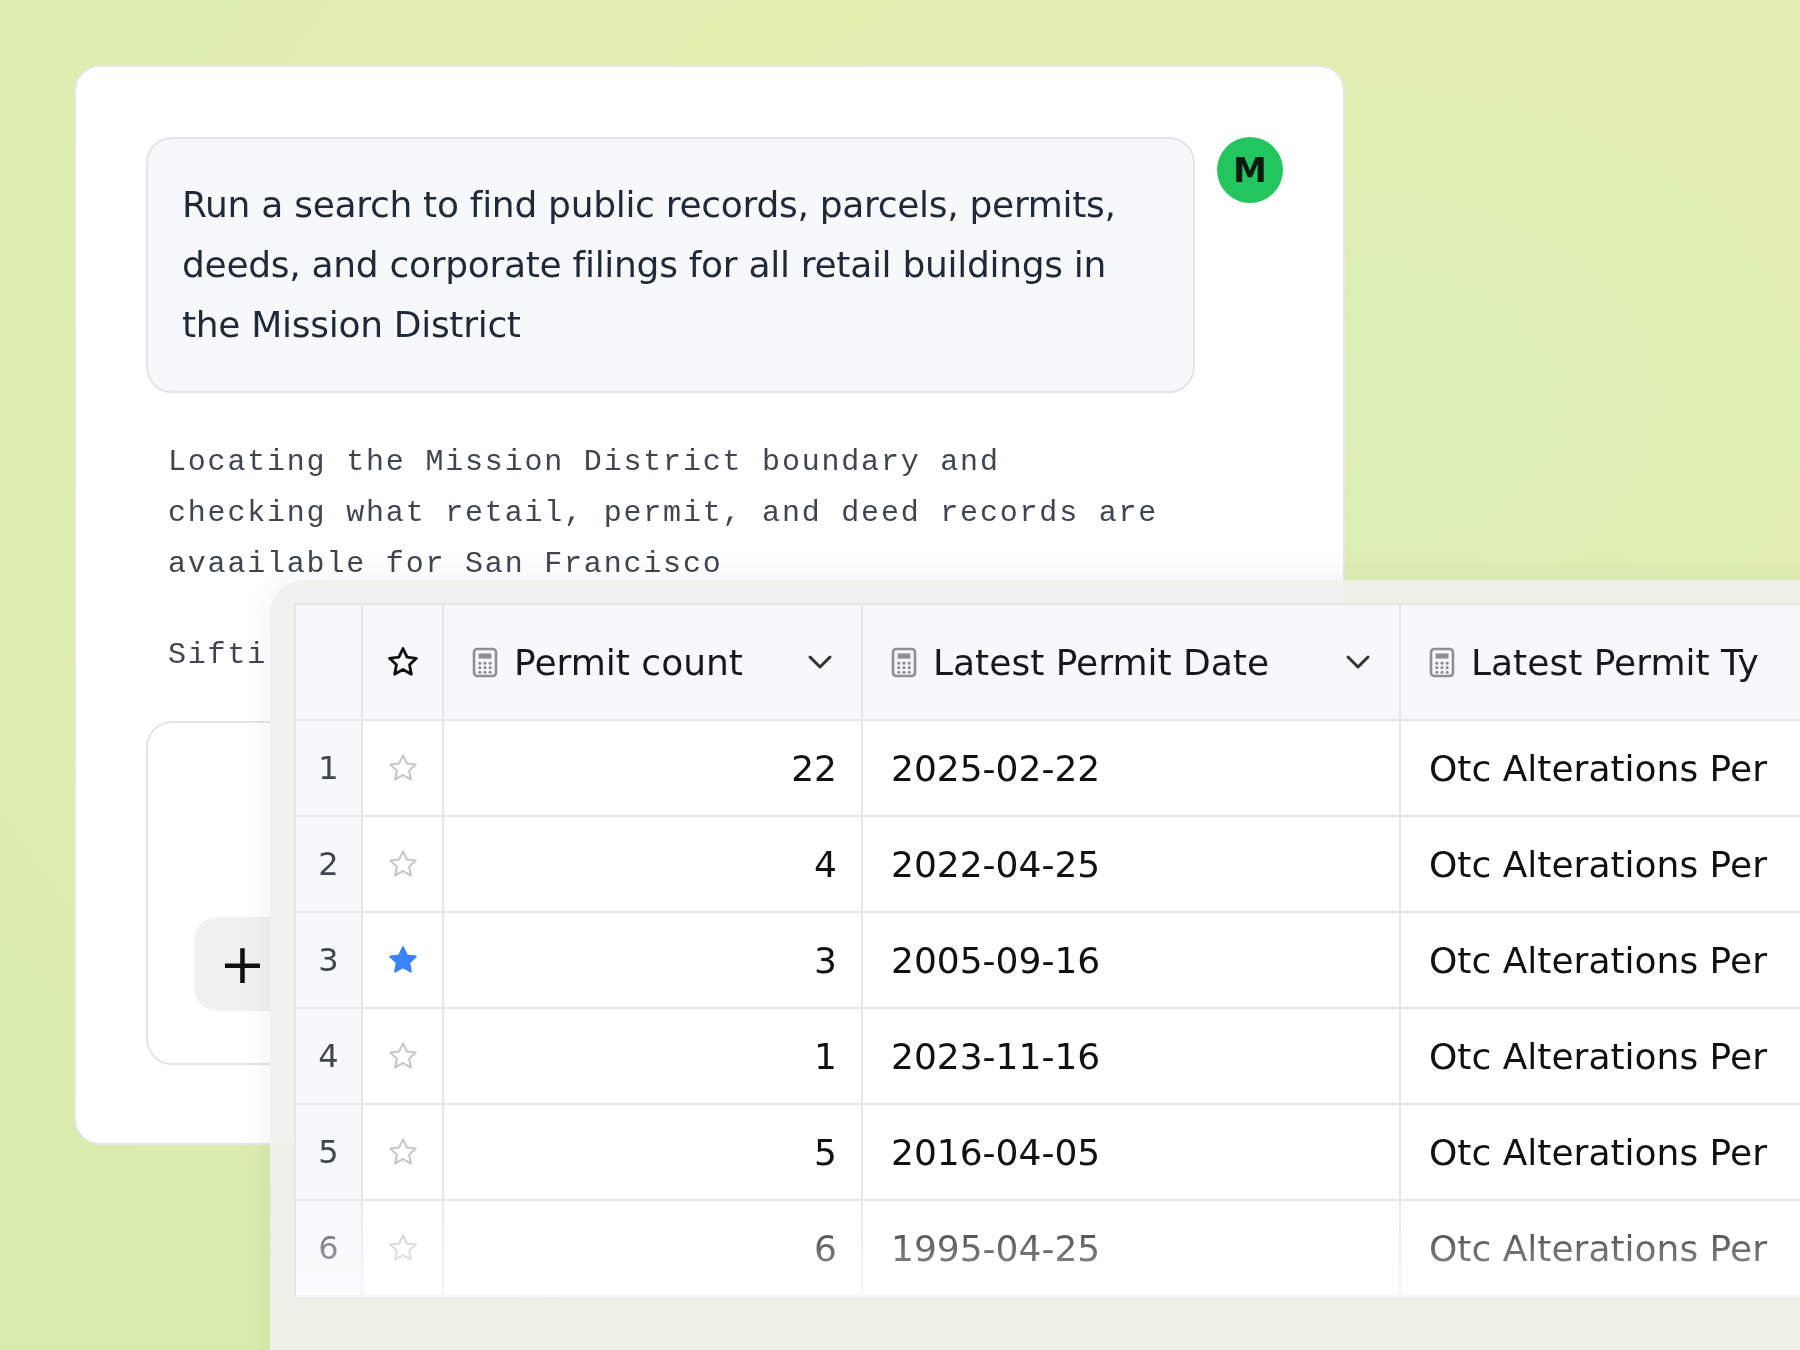  Describe the element at coordinates (329, 1057) in the screenshot. I see `row-number: 4` at that location.